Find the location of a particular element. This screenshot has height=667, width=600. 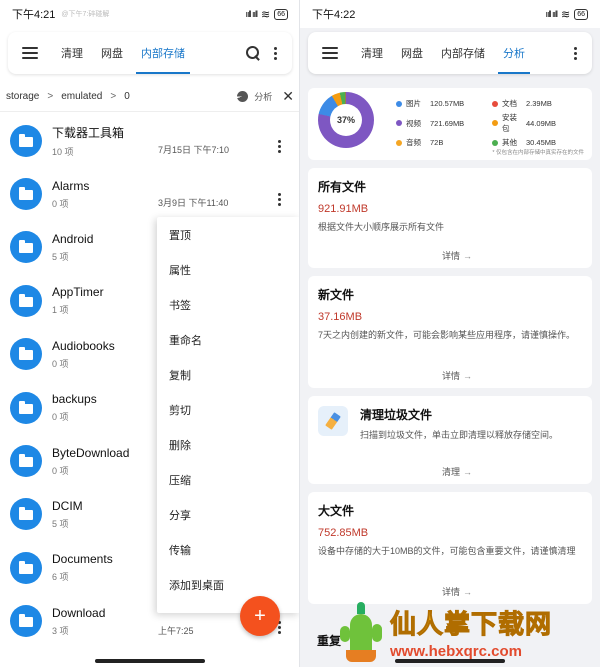

watermark-title: 仙人掌下载网 is located at coordinates (471, 623).